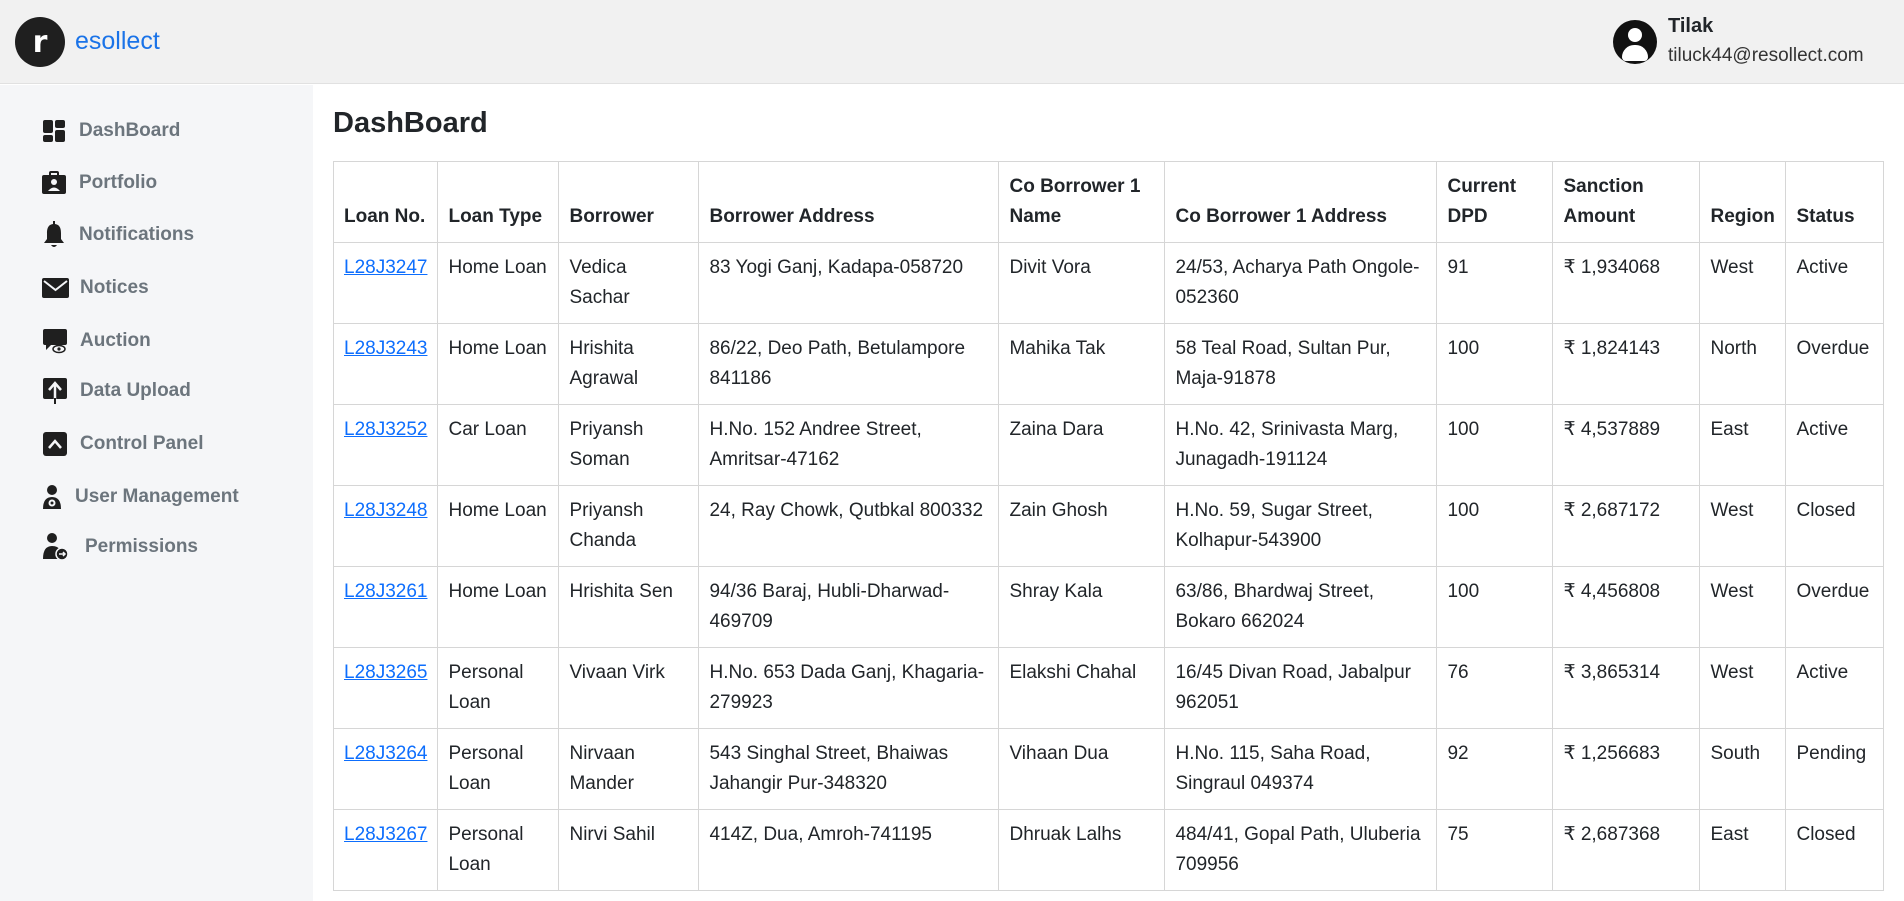  Describe the element at coordinates (1626, 283) in the screenshot. I see `cell-sanction-amount: ₹ 1,934068` at that location.